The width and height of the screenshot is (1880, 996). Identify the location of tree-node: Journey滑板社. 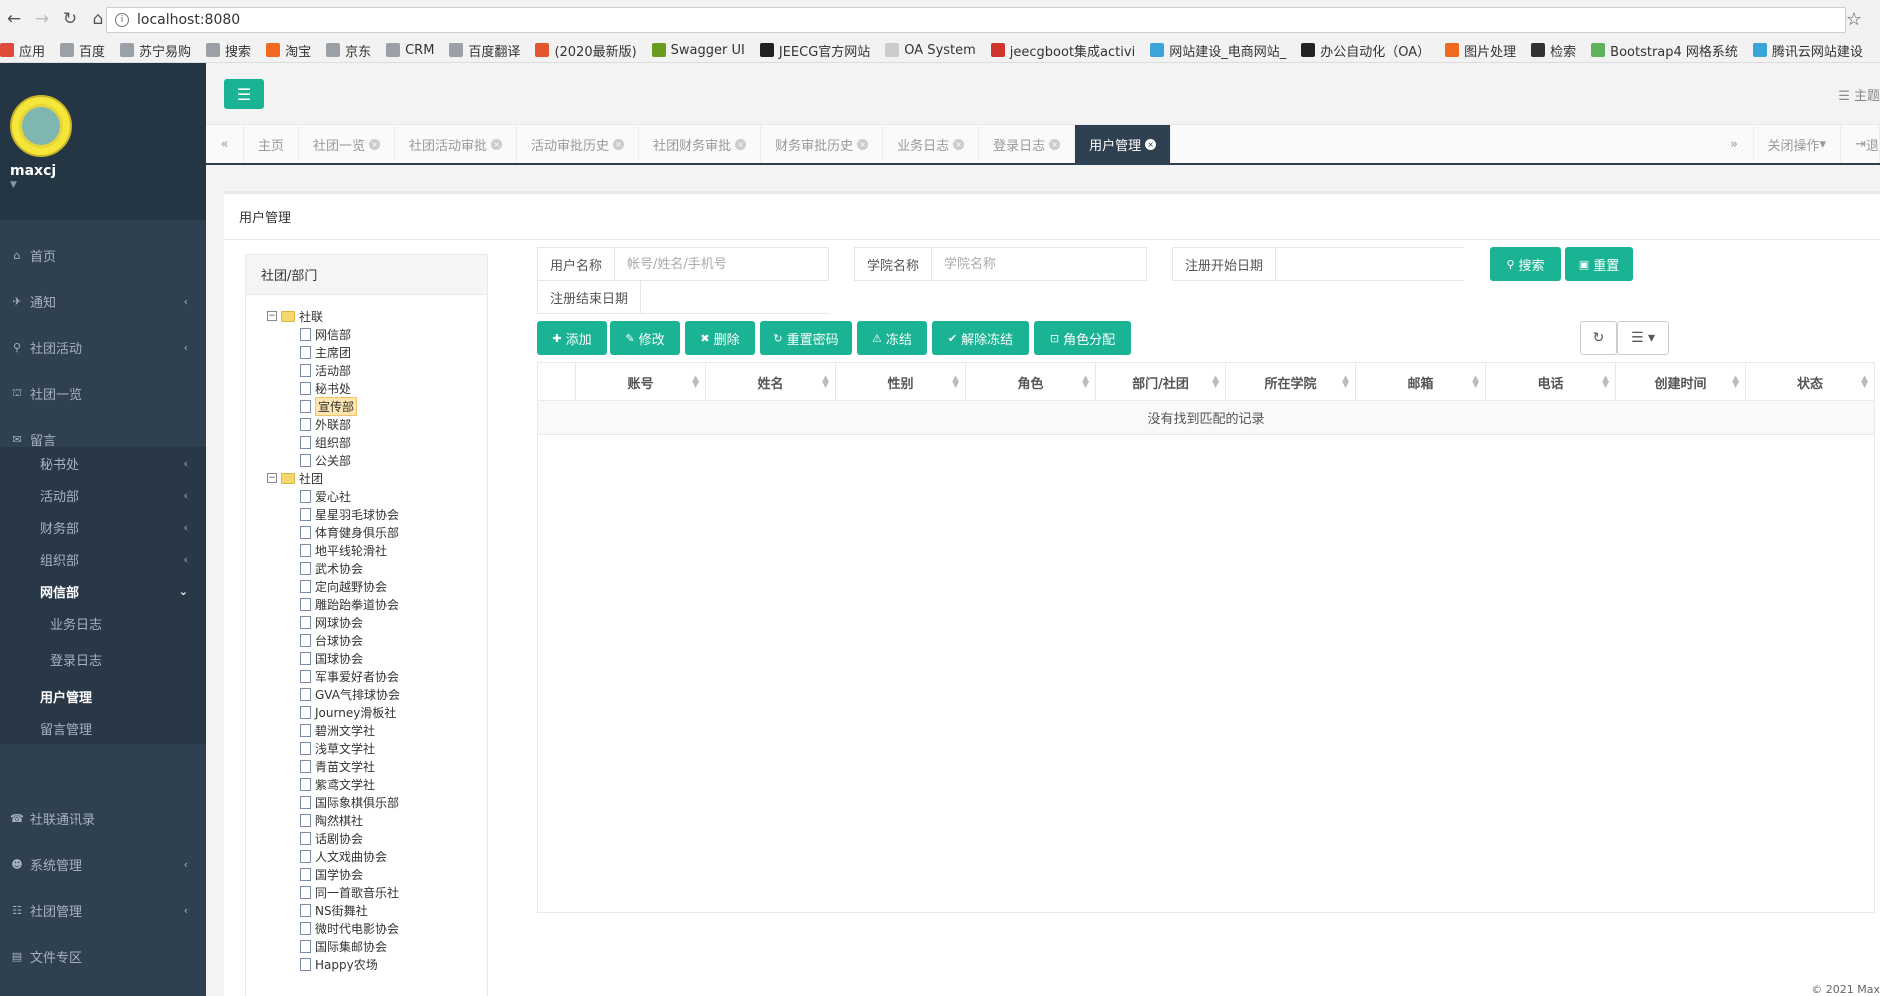
(366, 712).